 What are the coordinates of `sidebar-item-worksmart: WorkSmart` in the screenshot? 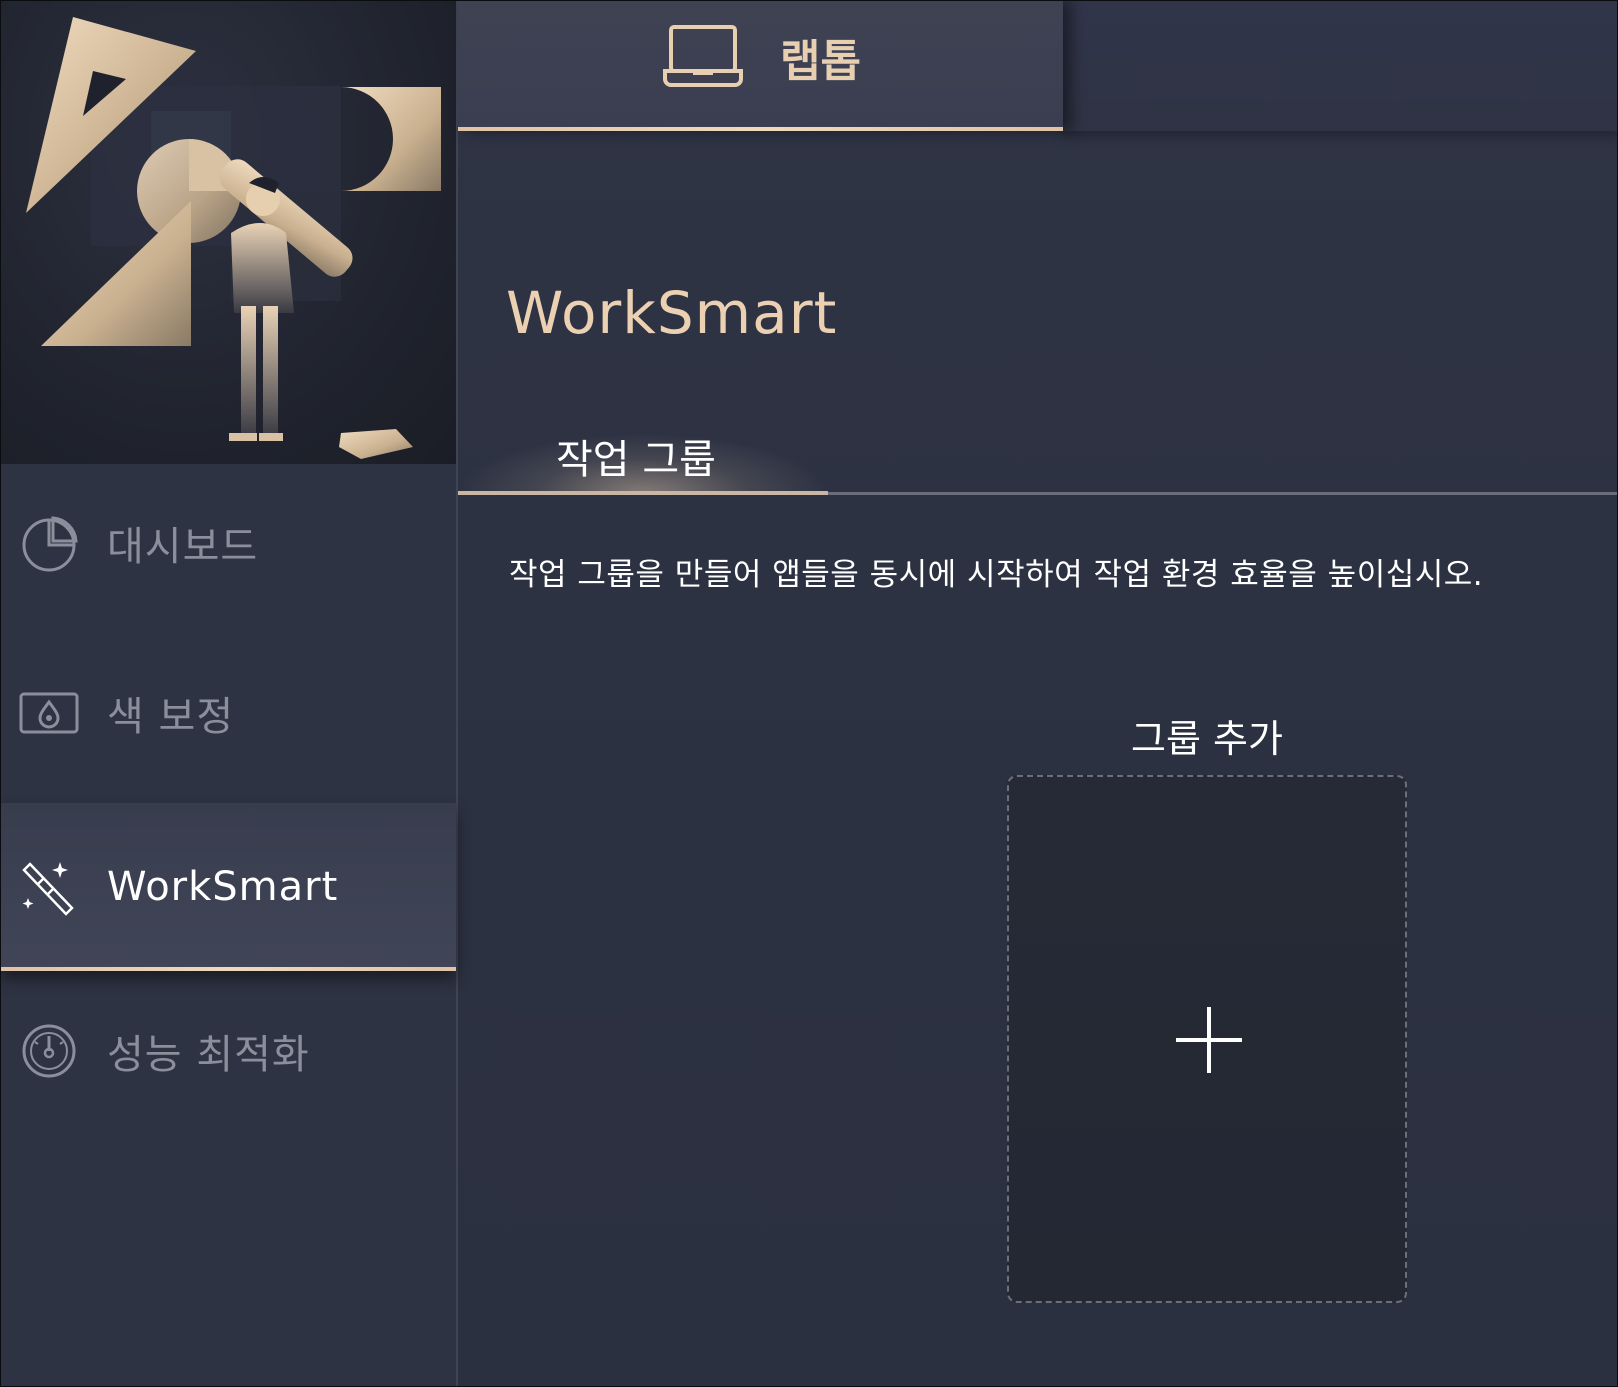 It's located at (228, 887).